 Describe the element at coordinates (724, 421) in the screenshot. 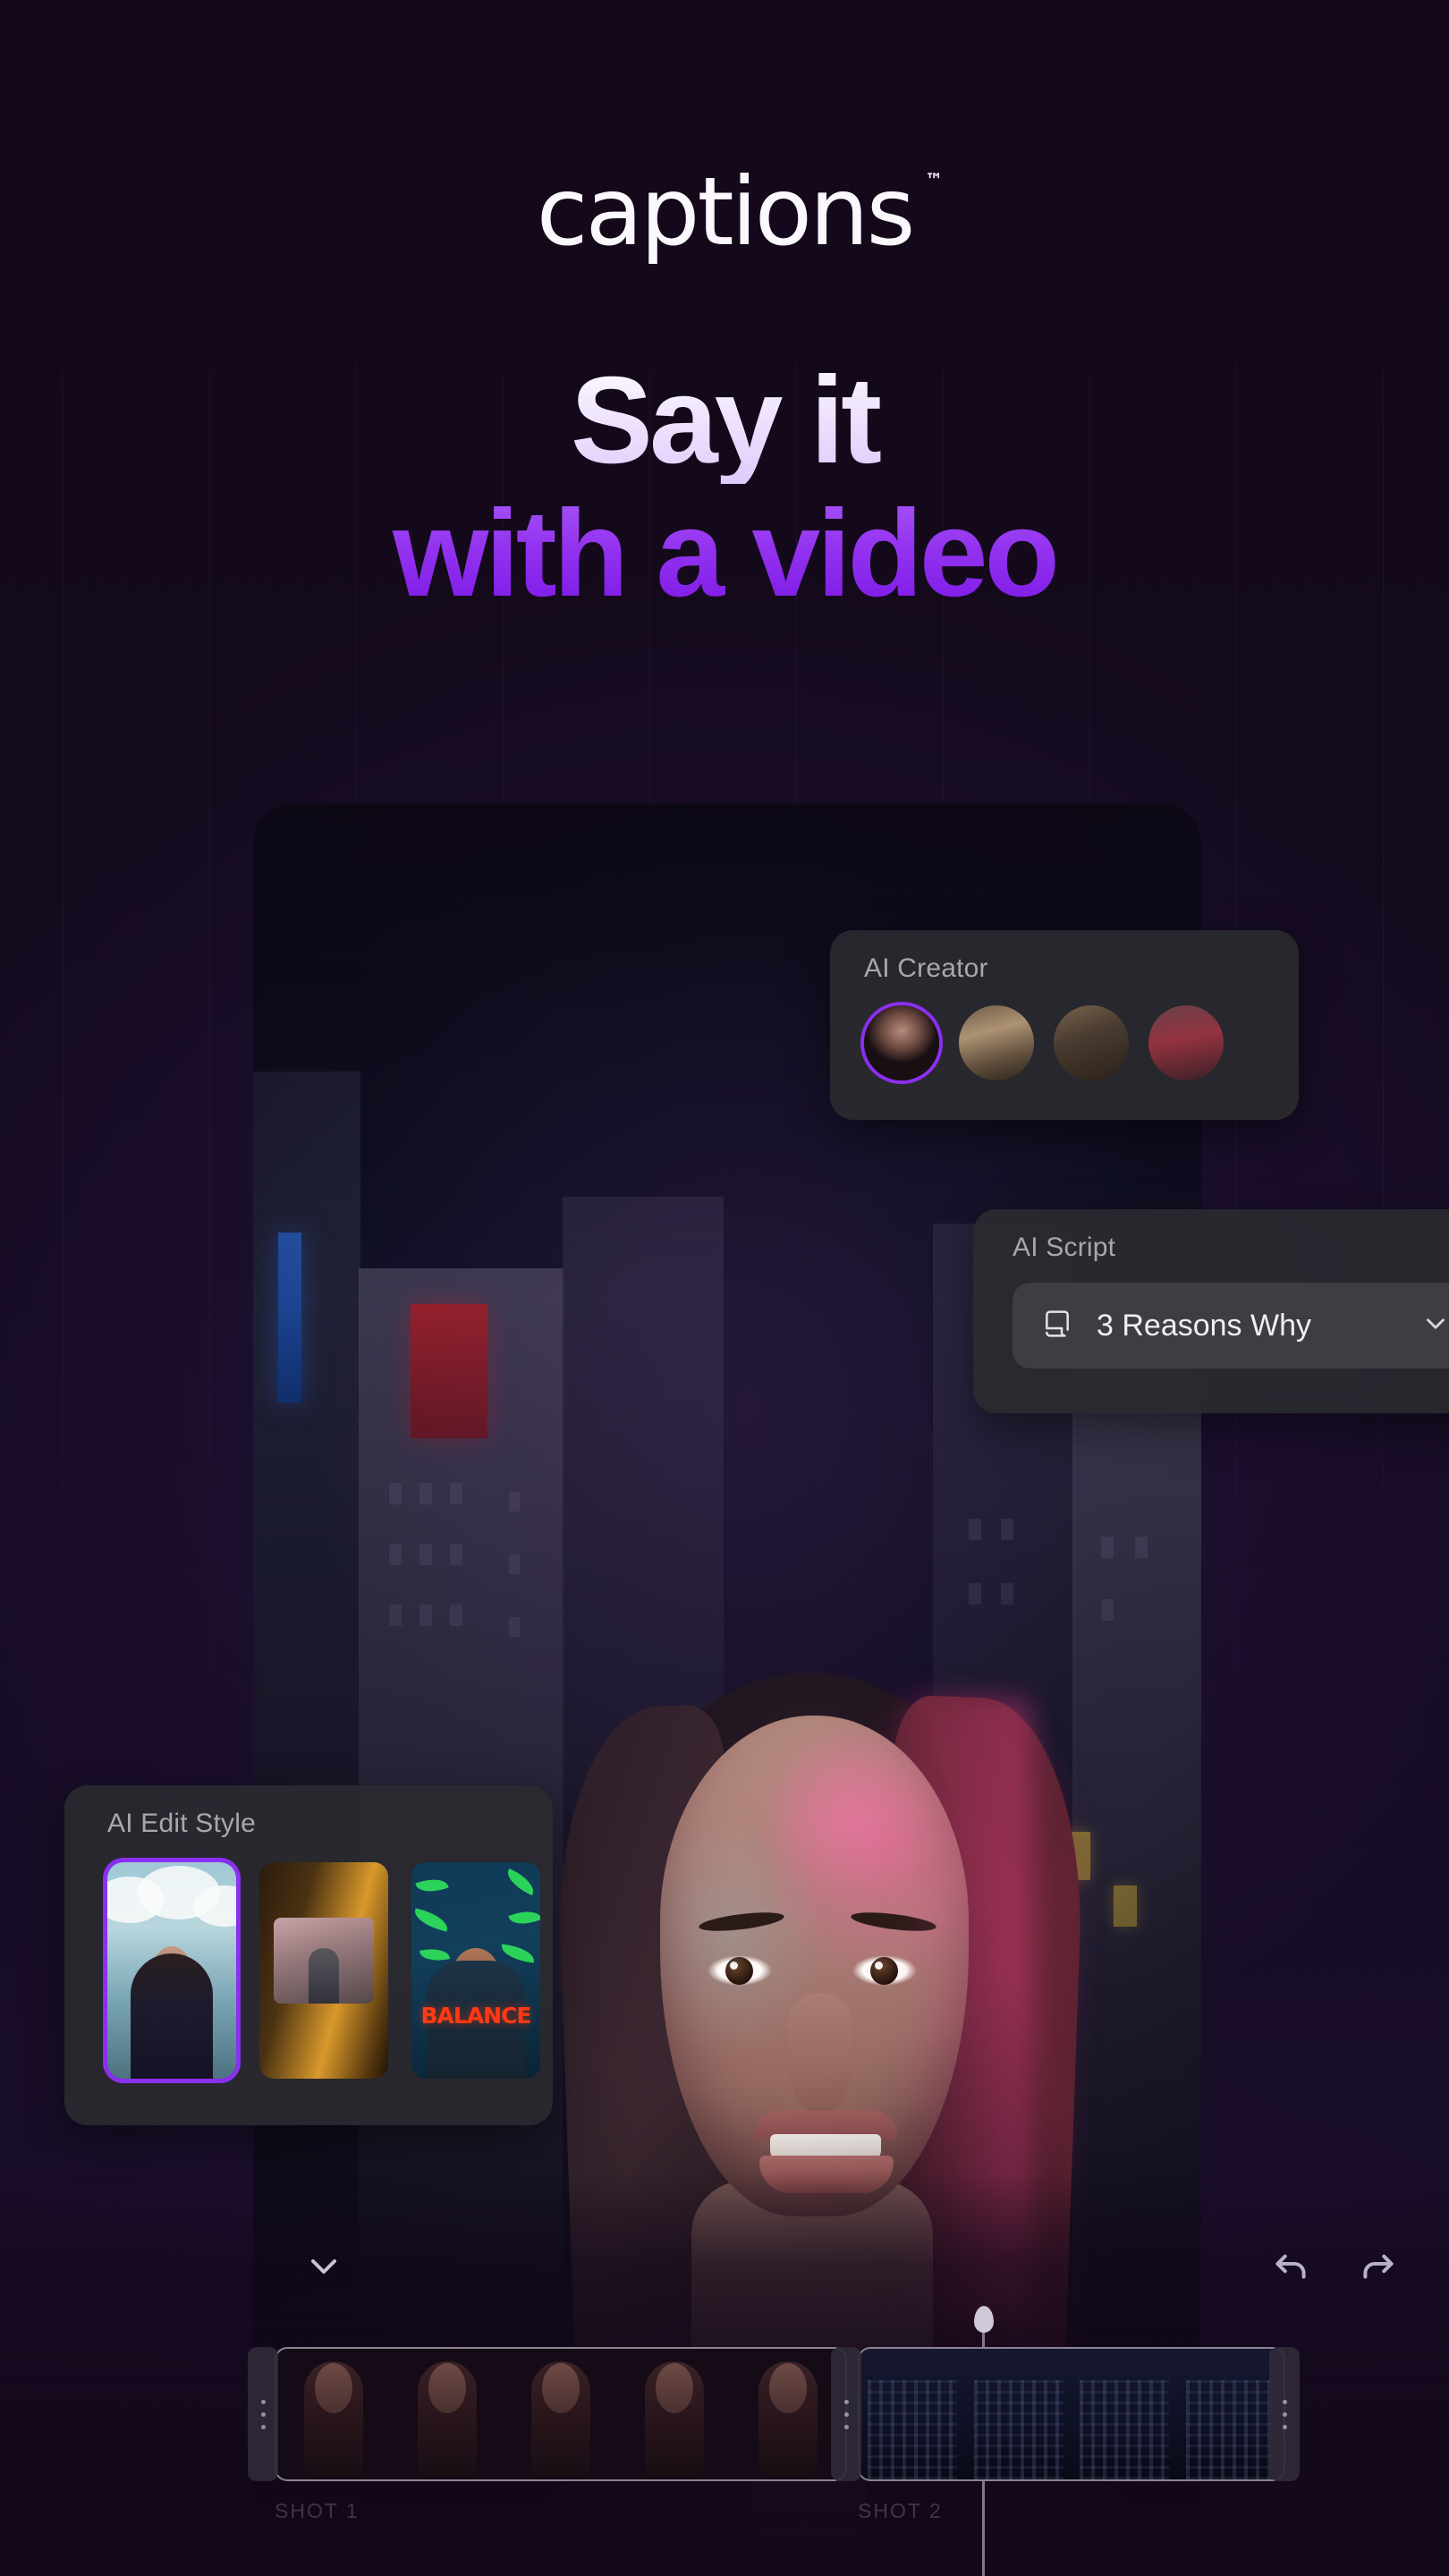

I see `headline-line-1: Say it` at that location.